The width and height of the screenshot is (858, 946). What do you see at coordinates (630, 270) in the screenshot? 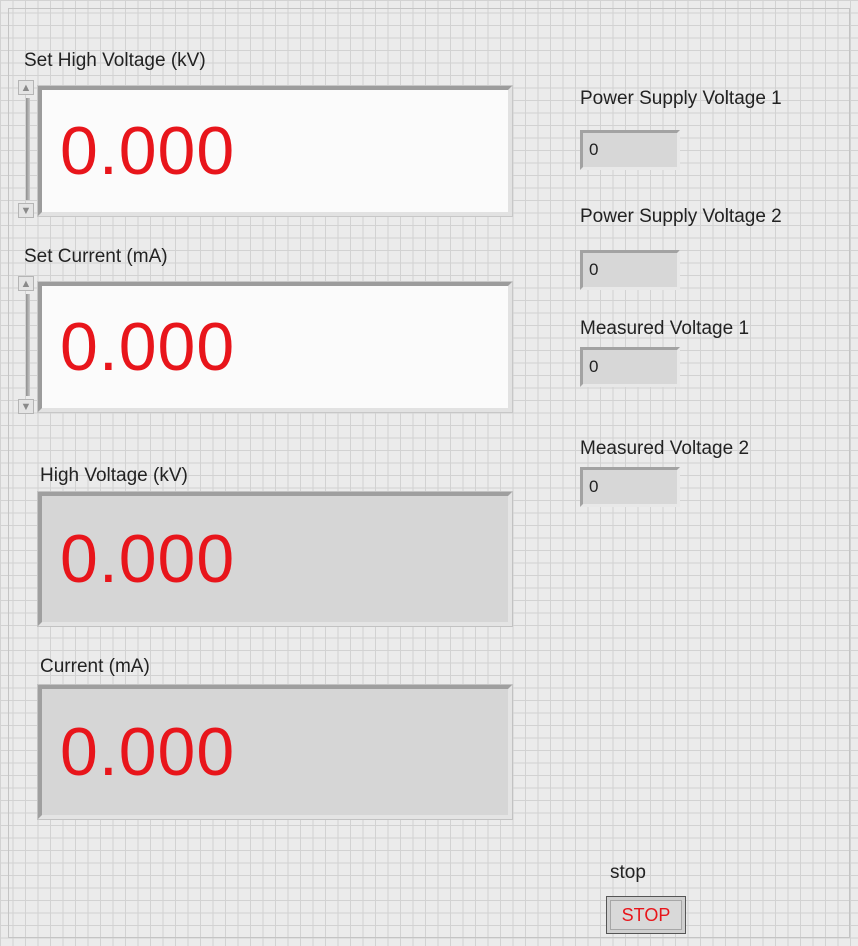
I see `power-supply-voltage-2-display: 0` at bounding box center [630, 270].